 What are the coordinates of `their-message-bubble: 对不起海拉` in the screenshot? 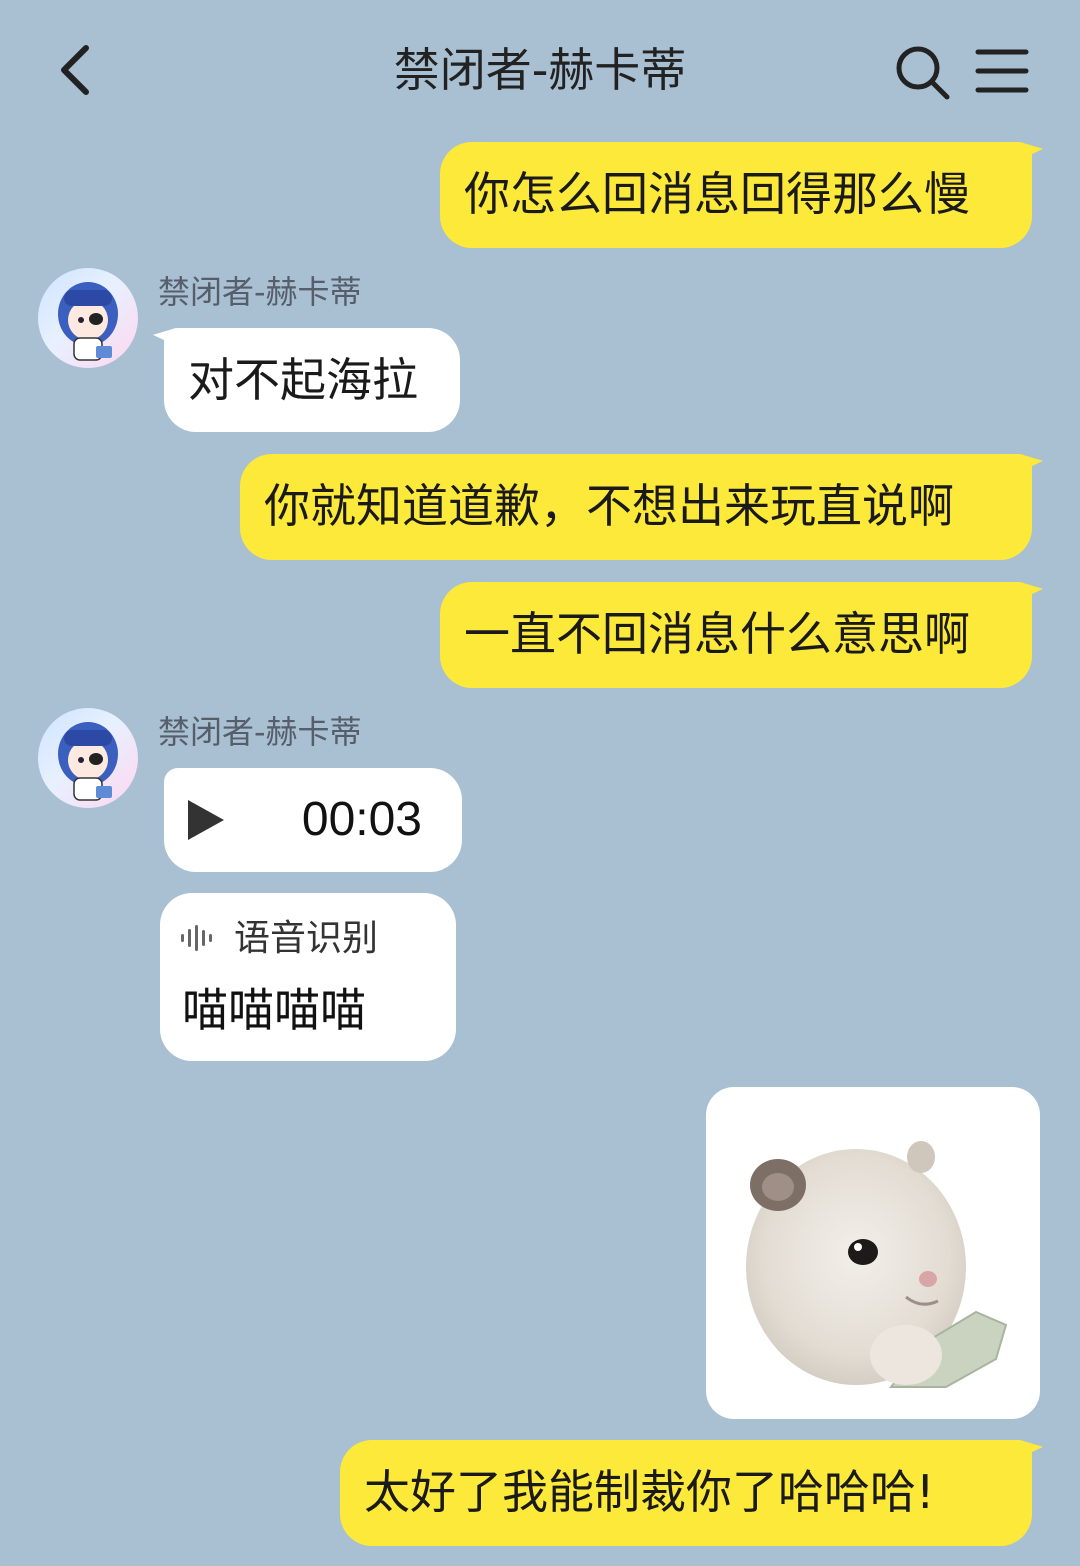 It's located at (312, 380).